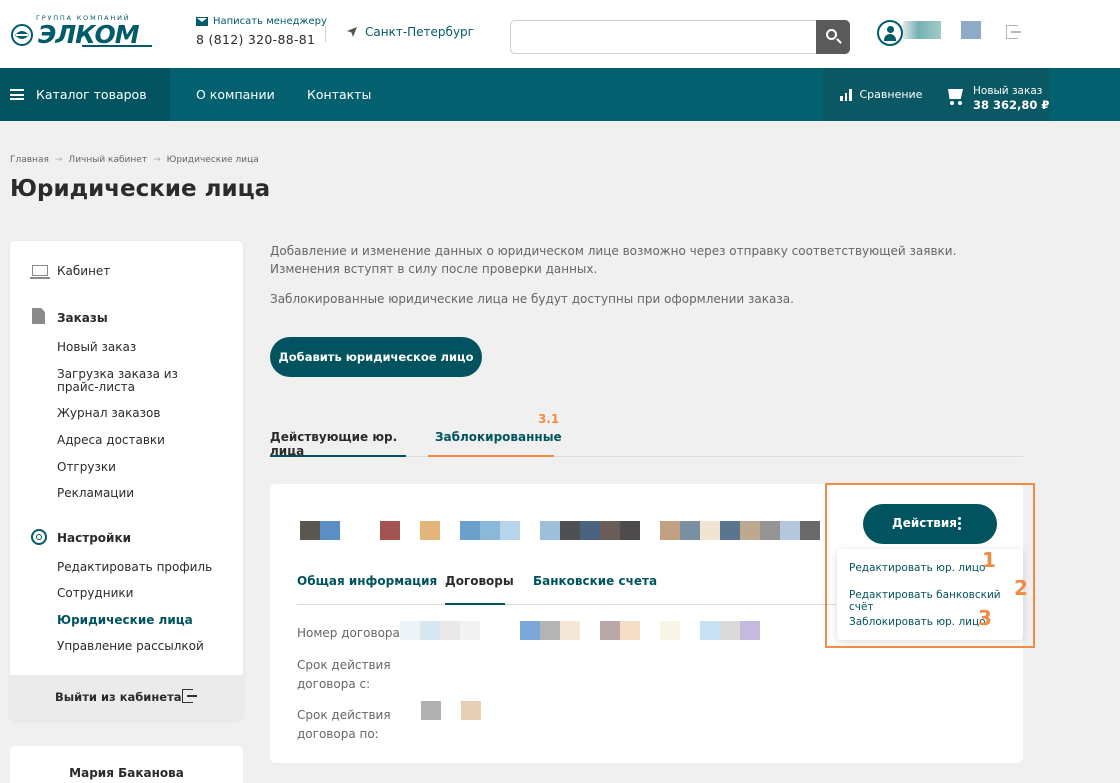 The image size is (1120, 783). I want to click on sidebar-item-order-journal: Журнал заказов, so click(108, 413).